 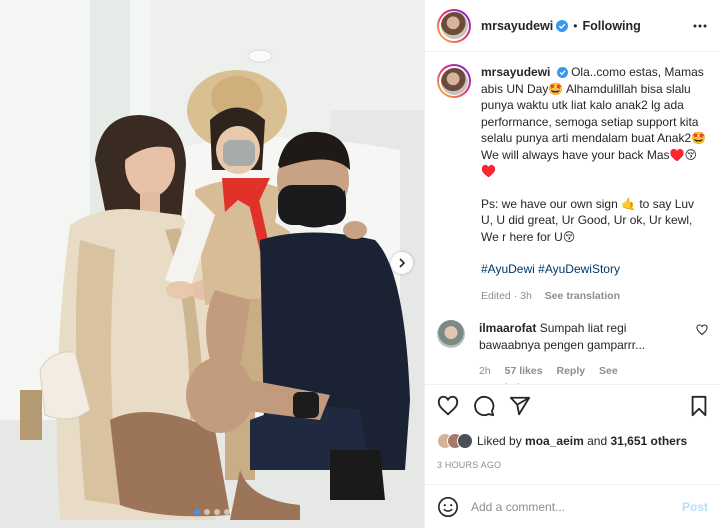 I want to click on emoji-icon, so click(x=448, y=507).